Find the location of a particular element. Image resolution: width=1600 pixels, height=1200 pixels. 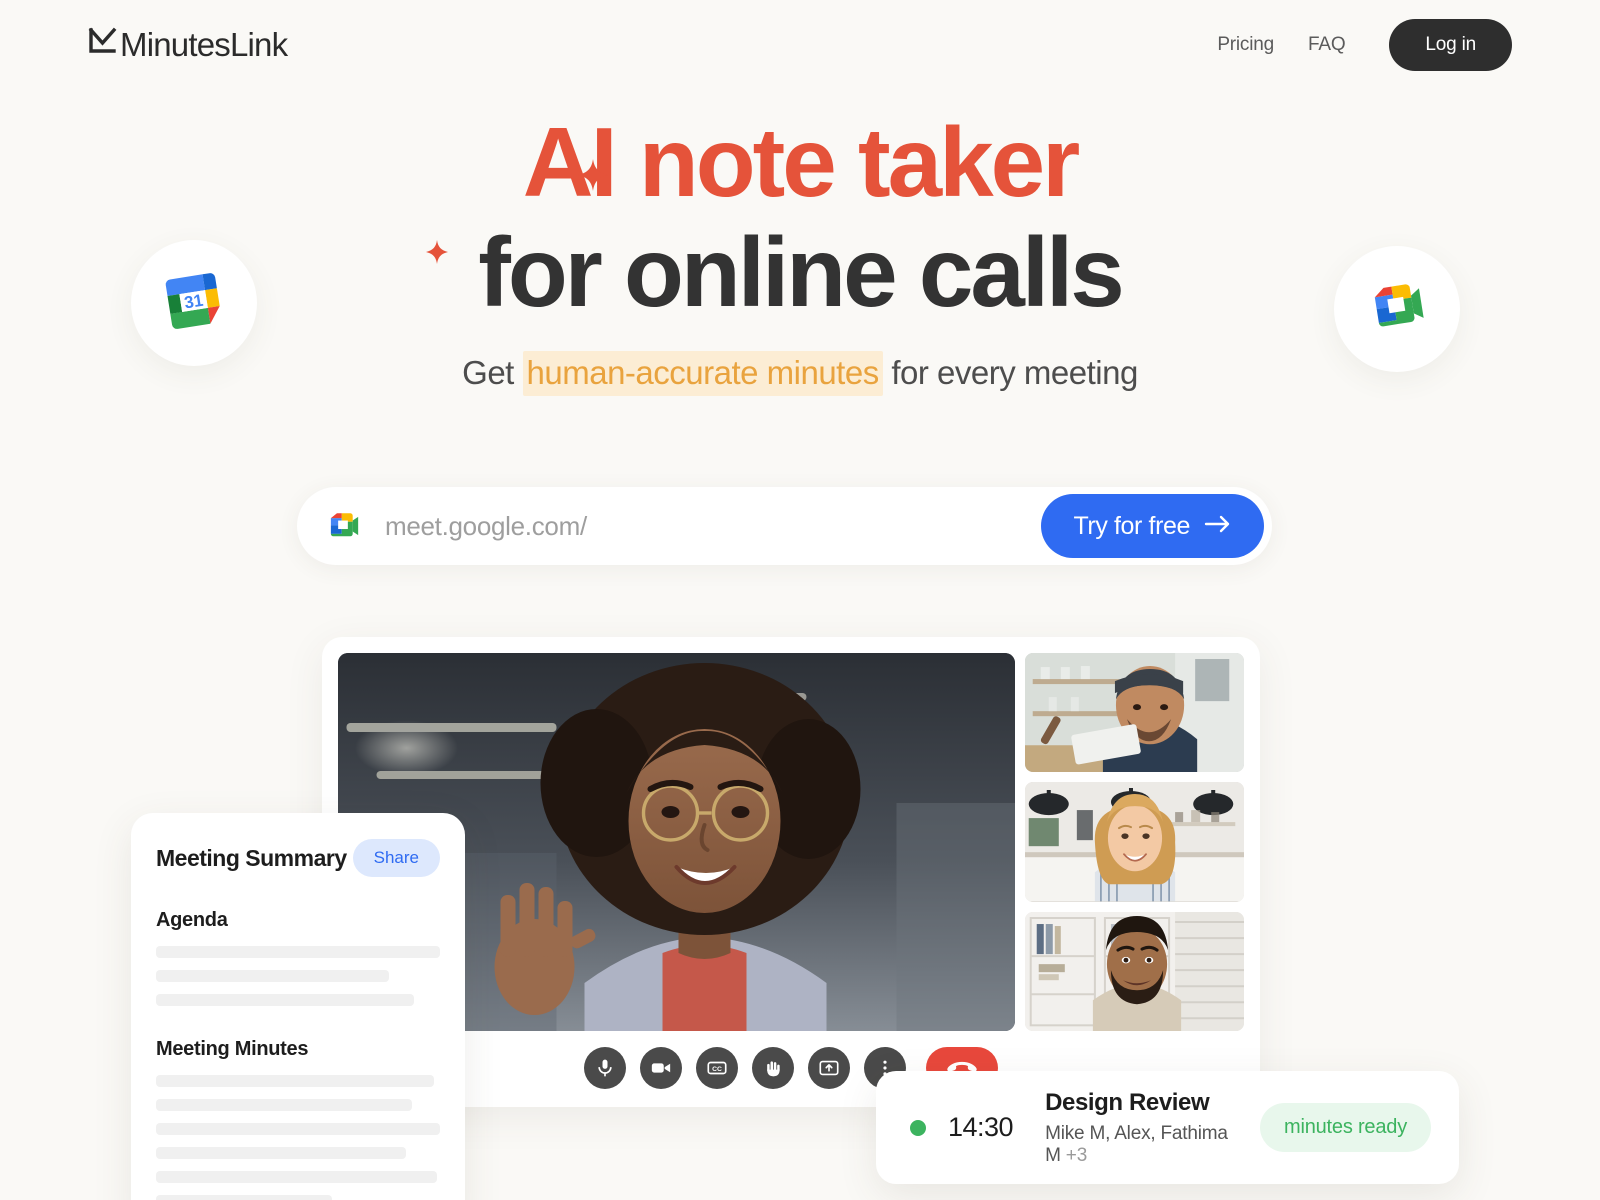

sparkle-star-small-icon is located at coordinates (437, 231).